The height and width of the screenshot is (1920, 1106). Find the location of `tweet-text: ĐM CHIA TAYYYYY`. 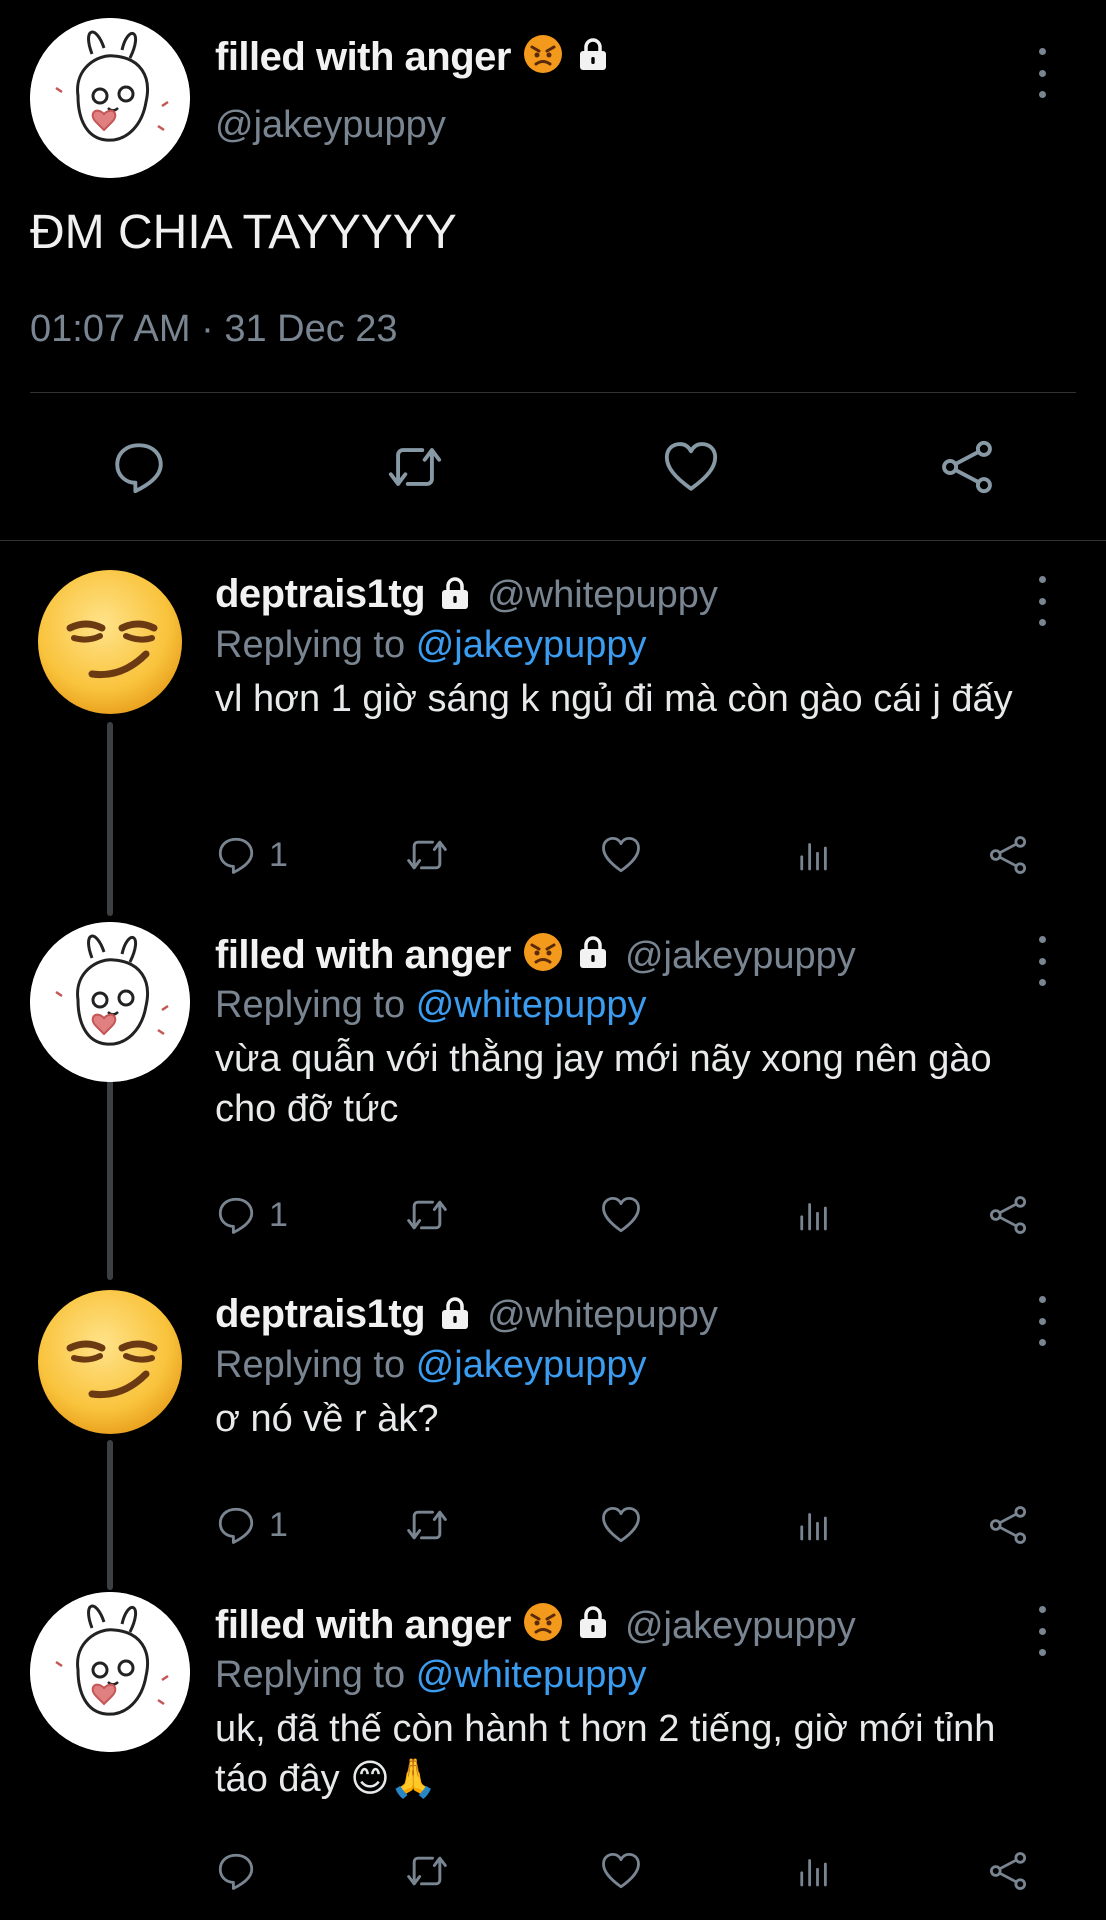

tweet-text: ĐM CHIA TAYYYYY is located at coordinates (243, 232).